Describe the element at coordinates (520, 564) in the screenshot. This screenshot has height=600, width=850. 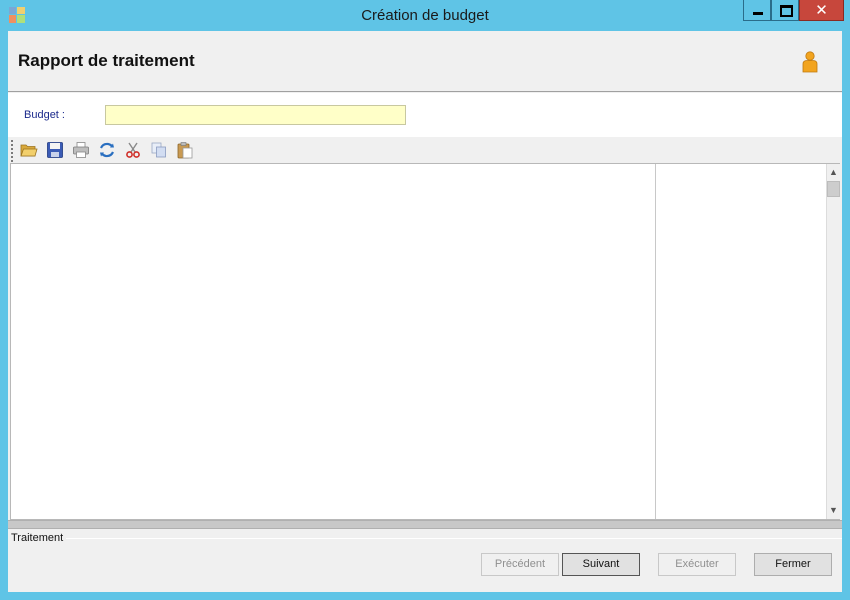
I see `previous-button: Précédent` at that location.